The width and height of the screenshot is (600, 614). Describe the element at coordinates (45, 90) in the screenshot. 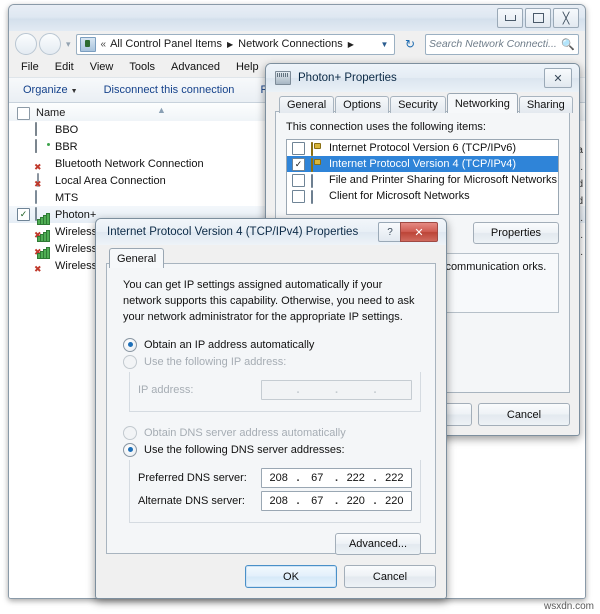

I see `organize-label: Organize` at that location.